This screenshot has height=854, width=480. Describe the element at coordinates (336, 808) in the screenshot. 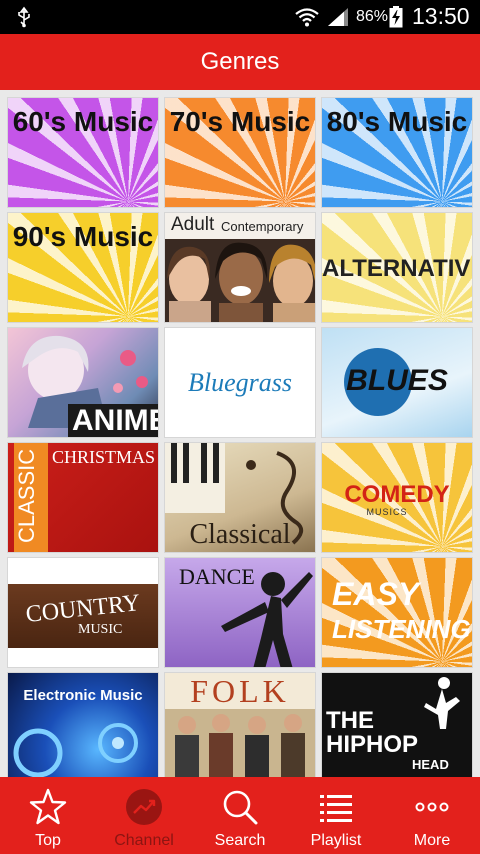

I see `playlist-icon` at that location.